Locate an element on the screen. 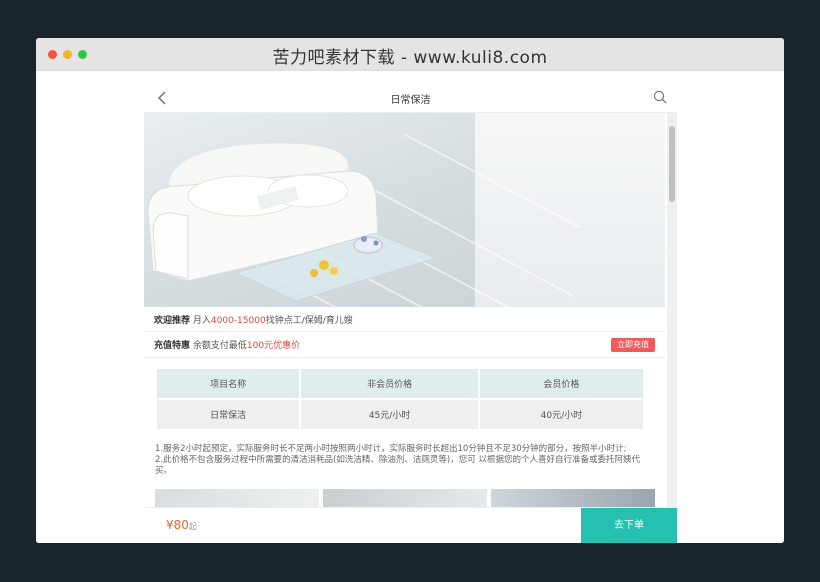 This screenshot has height=582, width=820. page-title: 日常保洁 is located at coordinates (410, 100).